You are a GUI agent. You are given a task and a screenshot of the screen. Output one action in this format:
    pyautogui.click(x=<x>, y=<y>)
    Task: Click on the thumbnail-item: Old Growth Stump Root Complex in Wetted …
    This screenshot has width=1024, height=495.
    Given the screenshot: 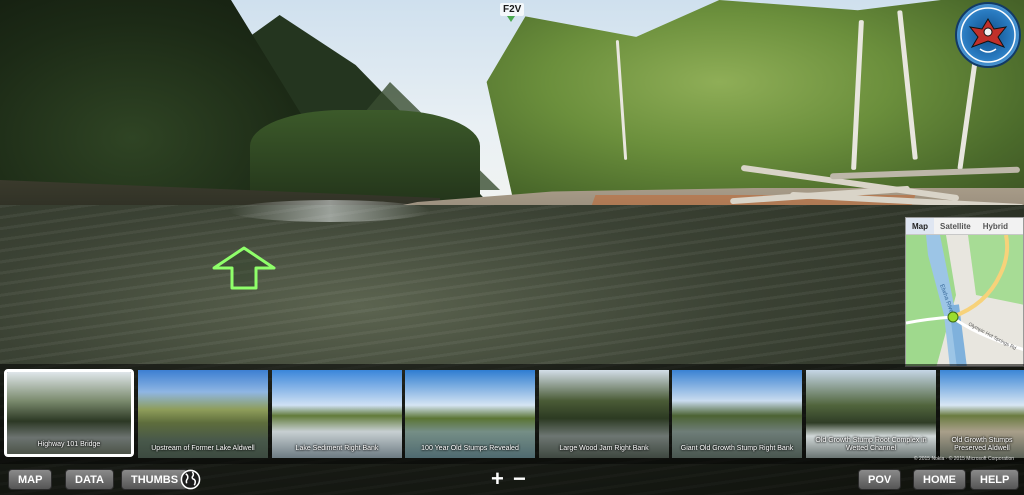 What is the action you would take?
    pyautogui.click(x=871, y=414)
    